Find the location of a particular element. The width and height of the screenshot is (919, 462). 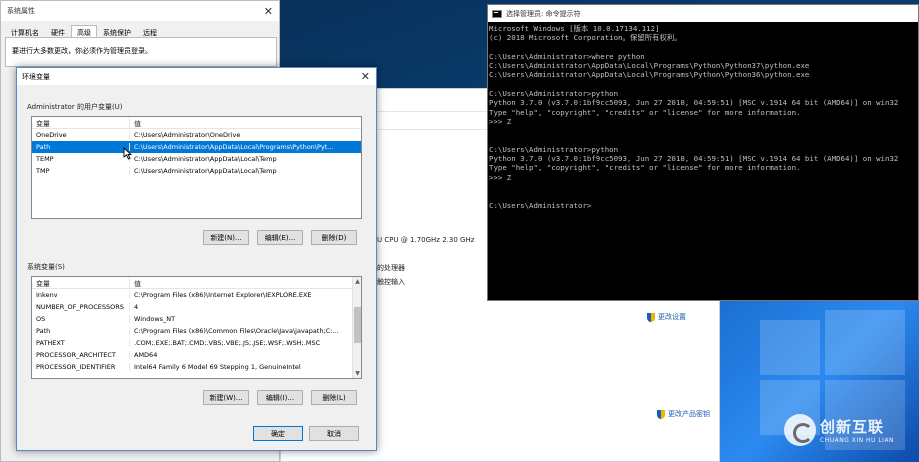

terminal-icon is located at coordinates (497, 13).